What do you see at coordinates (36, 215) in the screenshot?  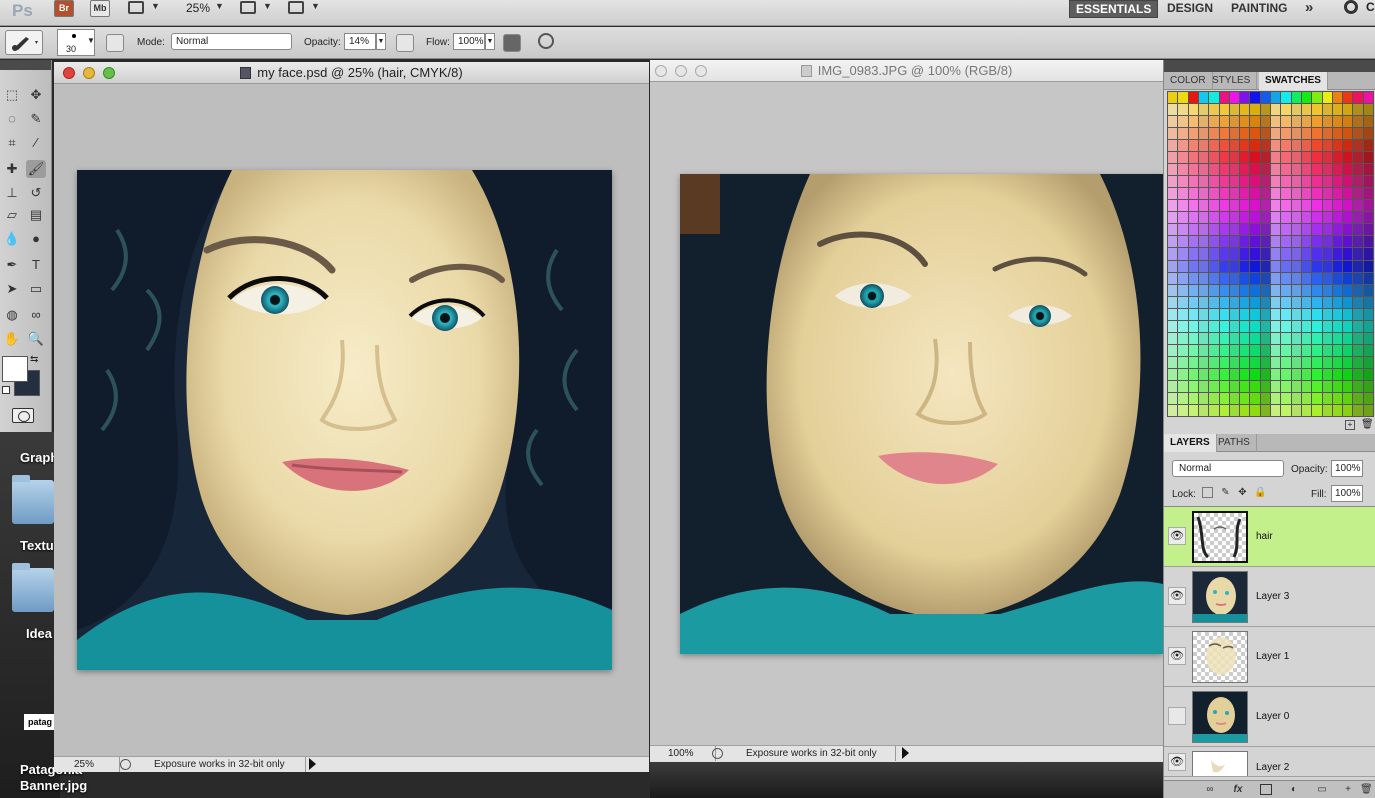 I see `gradient-tool-icon: ▤` at bounding box center [36, 215].